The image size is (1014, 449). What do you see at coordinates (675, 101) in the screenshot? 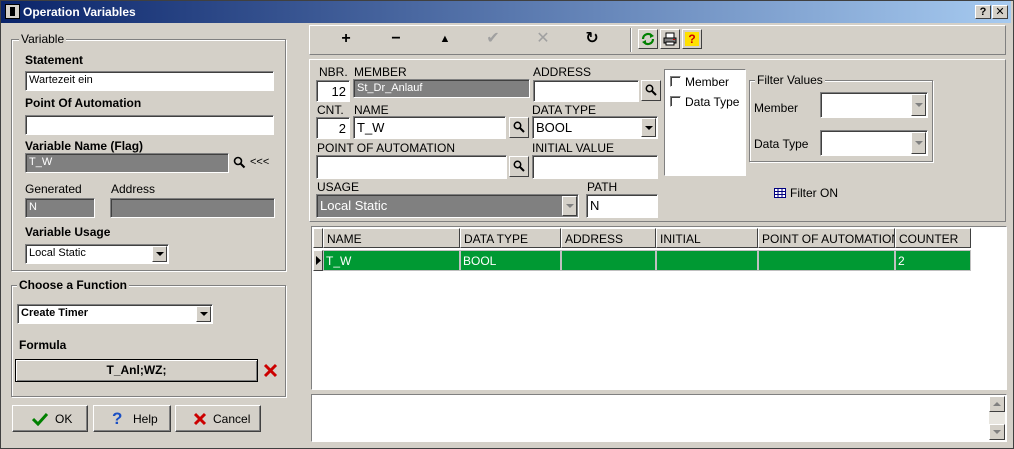
I see `datatype-checkbox` at bounding box center [675, 101].